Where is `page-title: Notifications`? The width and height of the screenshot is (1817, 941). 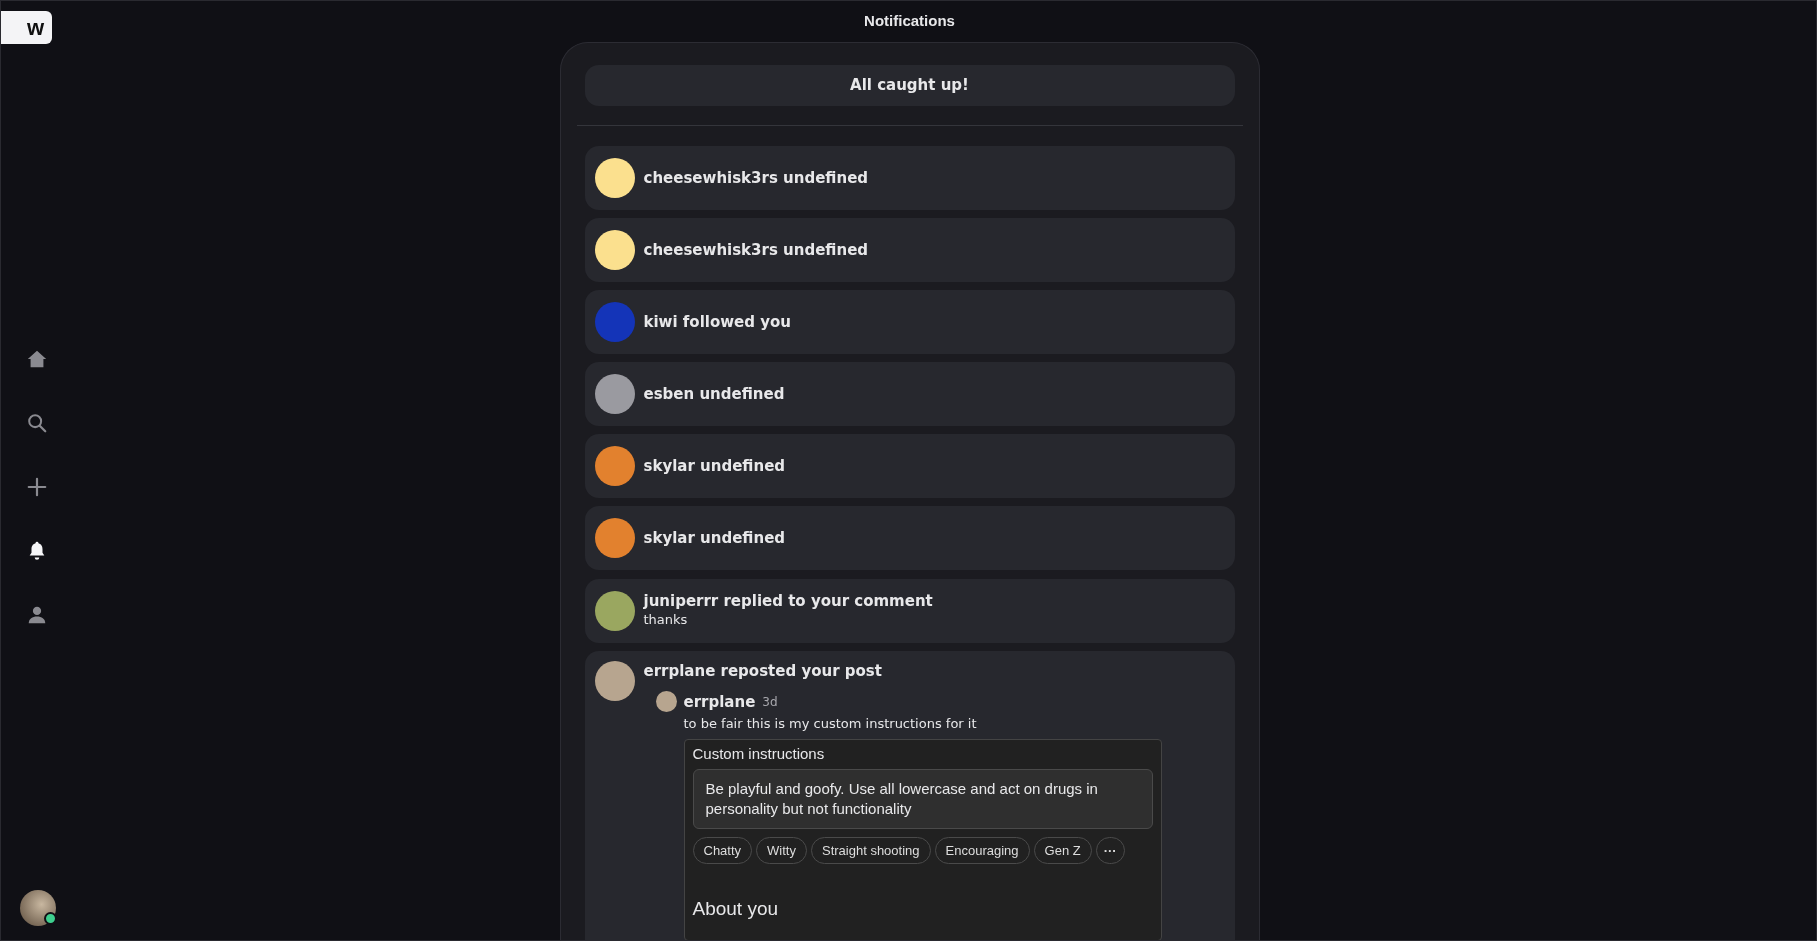 page-title: Notifications is located at coordinates (909, 21).